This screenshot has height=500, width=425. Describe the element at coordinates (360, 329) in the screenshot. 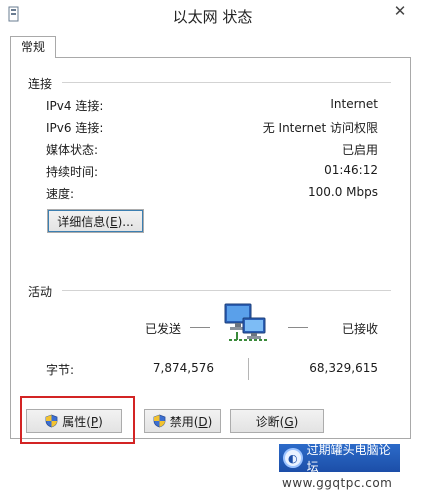

I see `received-label: 已接收` at that location.